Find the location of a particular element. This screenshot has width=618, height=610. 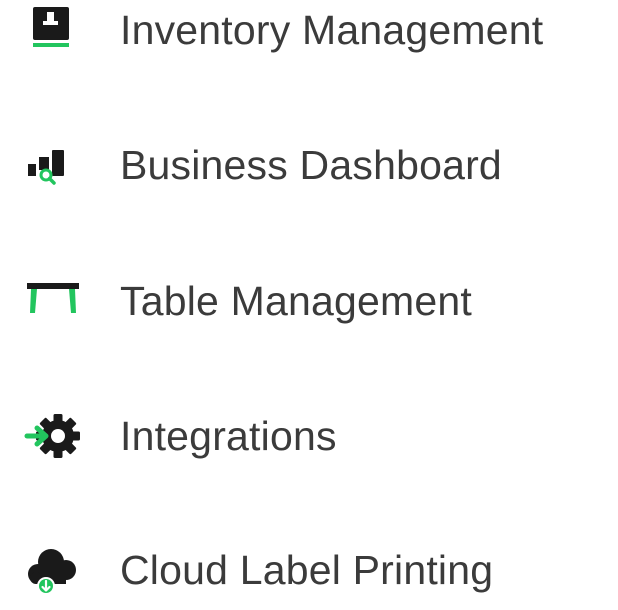

feature-item-cloud-label-printing: Cloud Label Printing is located at coordinates (309, 570).